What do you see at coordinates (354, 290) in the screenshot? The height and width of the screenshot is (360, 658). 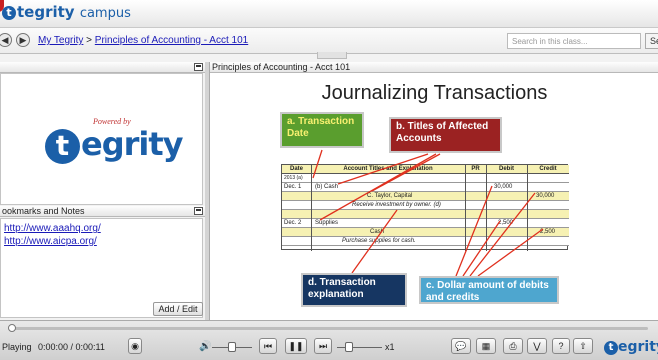 I see `callout-transaction-explanation: d. Transaction explanation` at bounding box center [354, 290].